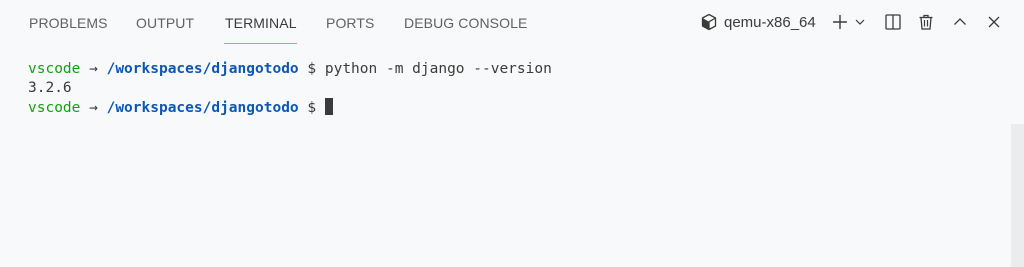 The height and width of the screenshot is (267, 1024). I want to click on chevron-up-icon, so click(960, 21).